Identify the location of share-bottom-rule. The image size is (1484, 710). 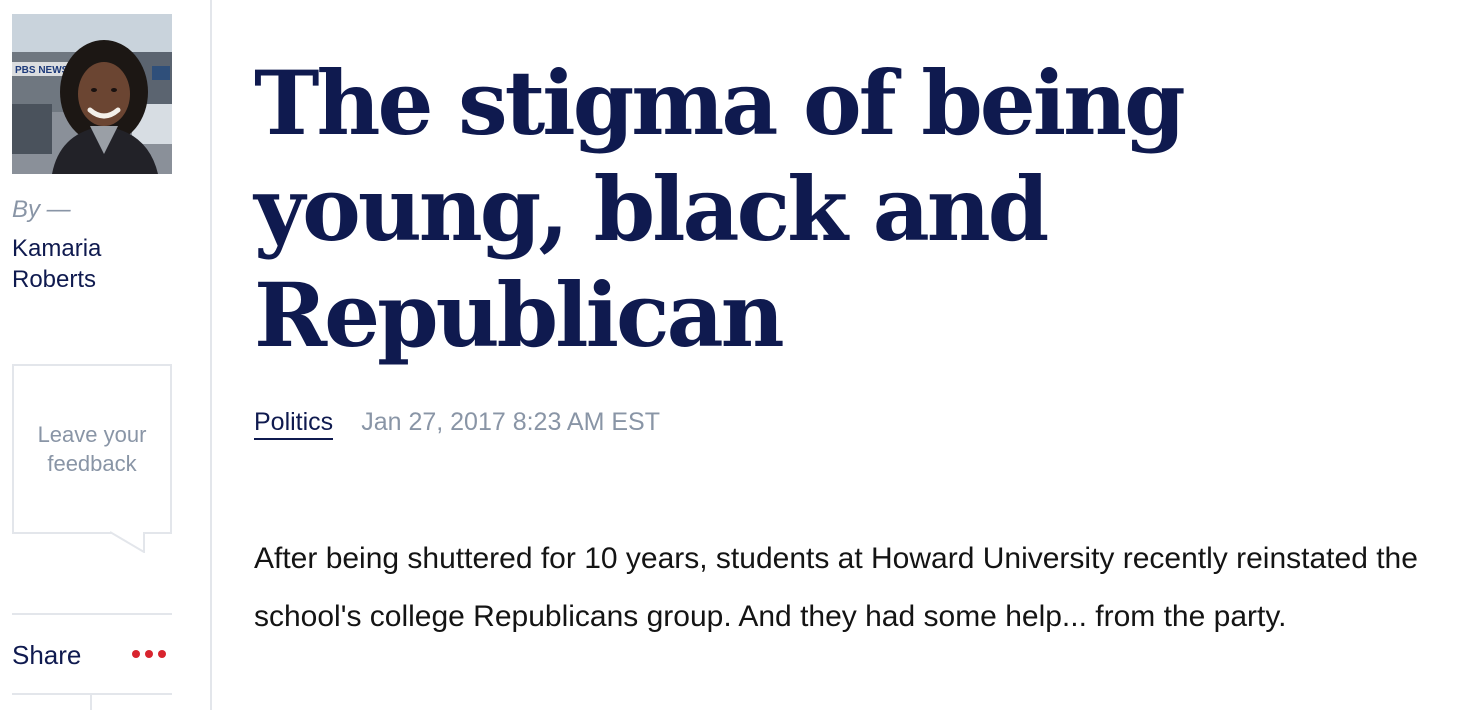
(92, 694).